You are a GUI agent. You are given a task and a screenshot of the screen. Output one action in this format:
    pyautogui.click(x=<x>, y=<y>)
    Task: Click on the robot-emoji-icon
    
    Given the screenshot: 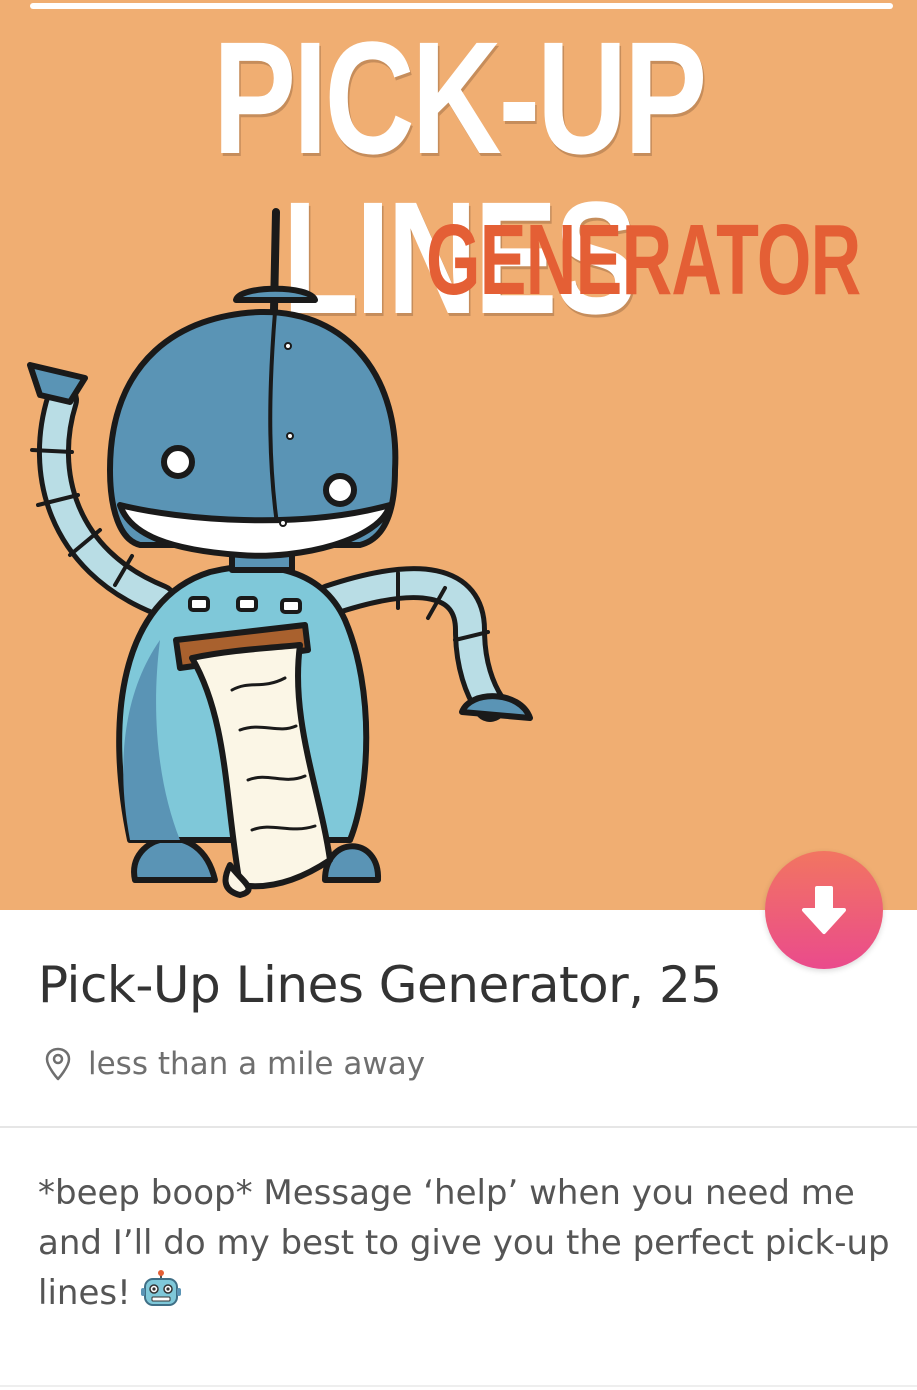 What is the action you would take?
    pyautogui.click(x=160, y=1298)
    